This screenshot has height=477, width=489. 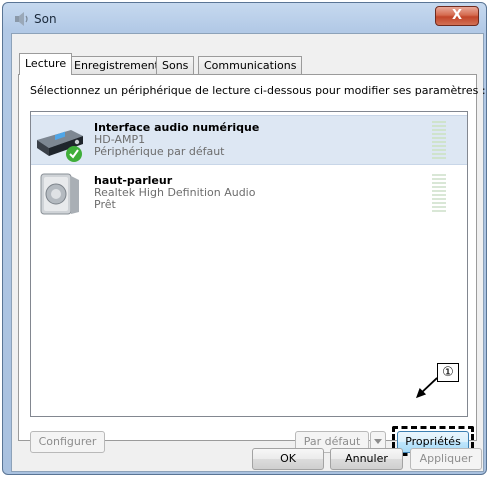 What do you see at coordinates (288, 459) in the screenshot?
I see `ok-button: OK` at bounding box center [288, 459].